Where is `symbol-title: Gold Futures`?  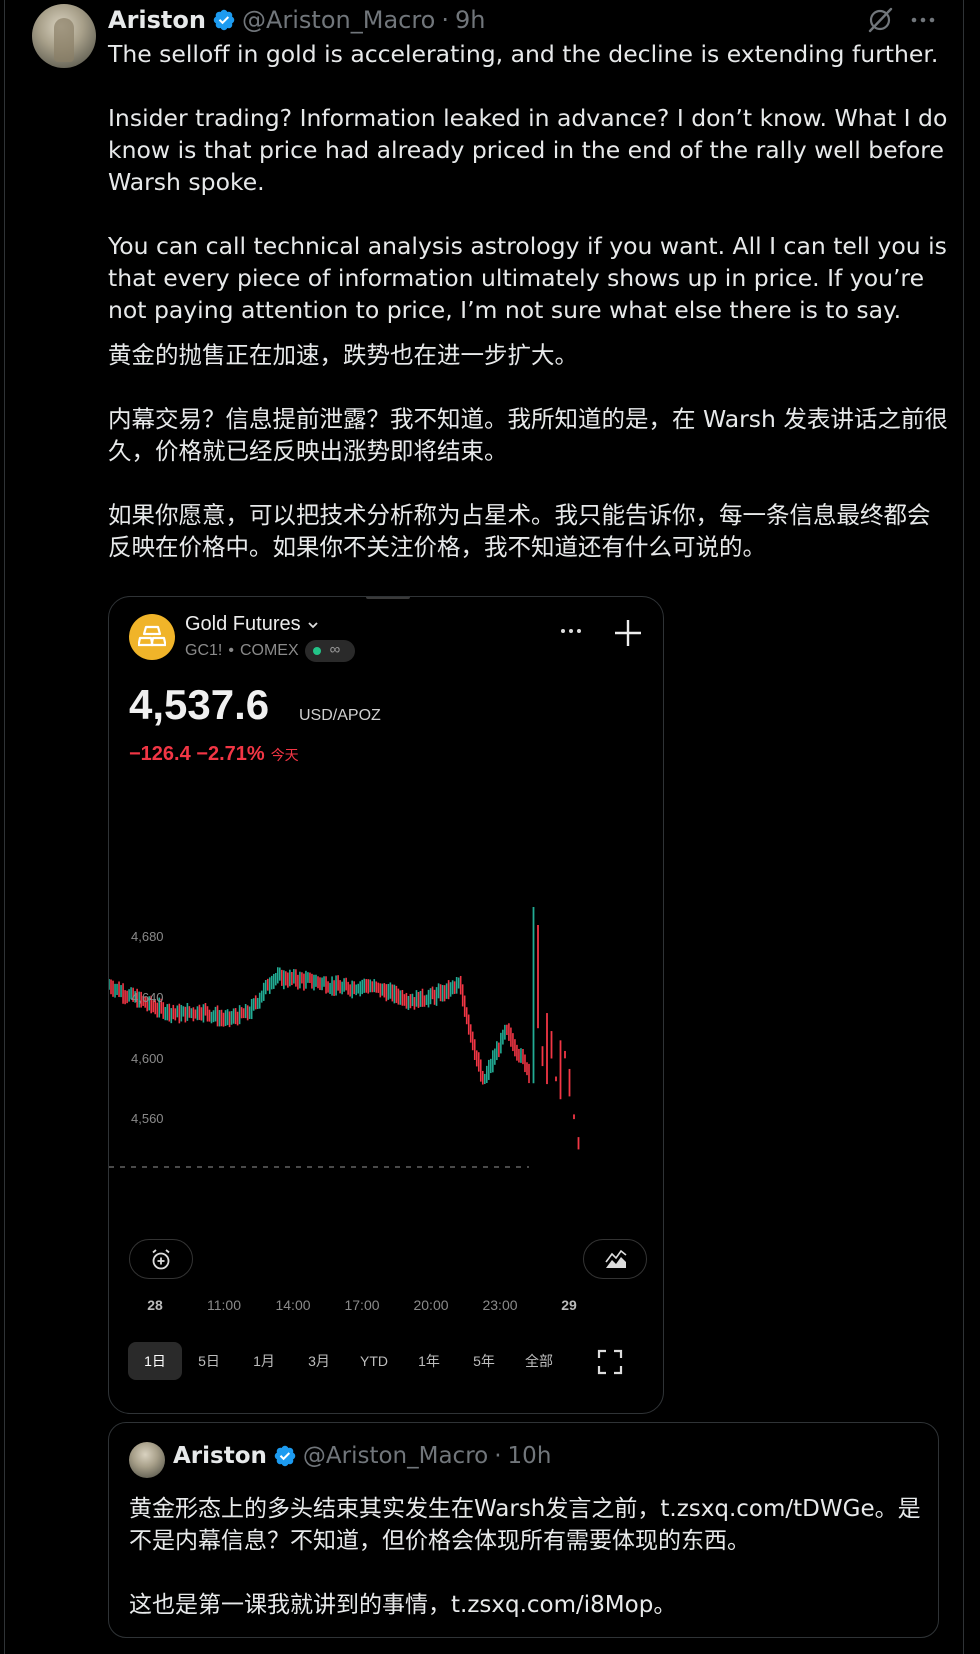
symbol-title: Gold Futures is located at coordinates (252, 624).